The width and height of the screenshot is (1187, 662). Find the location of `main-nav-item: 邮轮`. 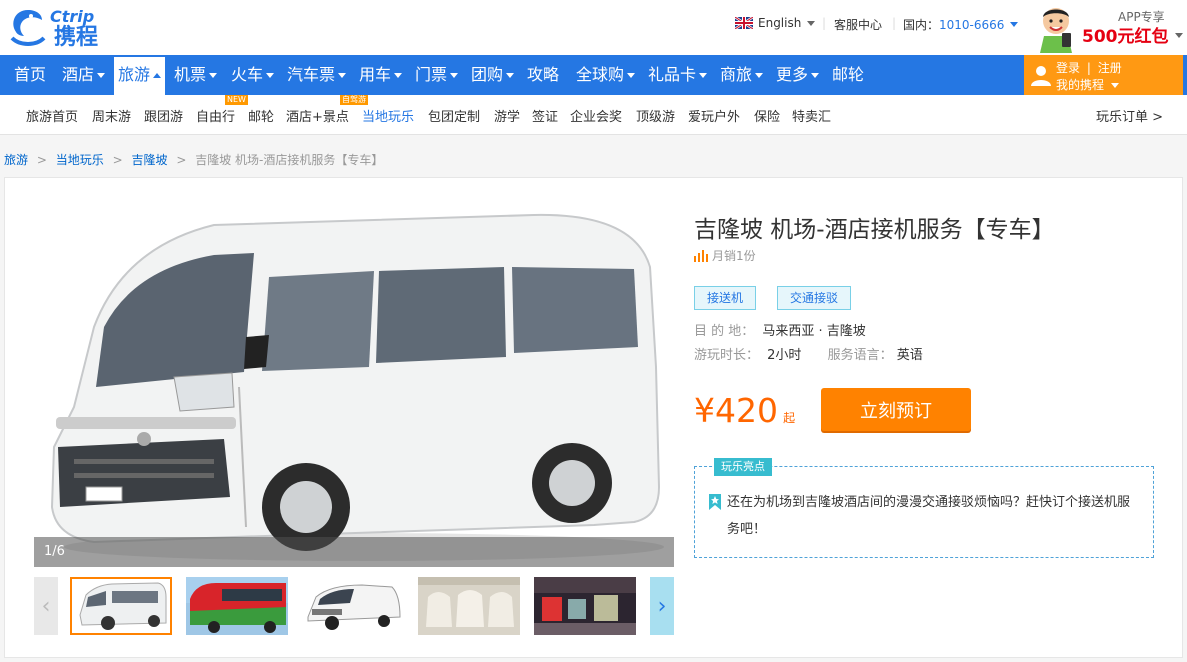

main-nav-item: 邮轮 is located at coordinates (848, 75).